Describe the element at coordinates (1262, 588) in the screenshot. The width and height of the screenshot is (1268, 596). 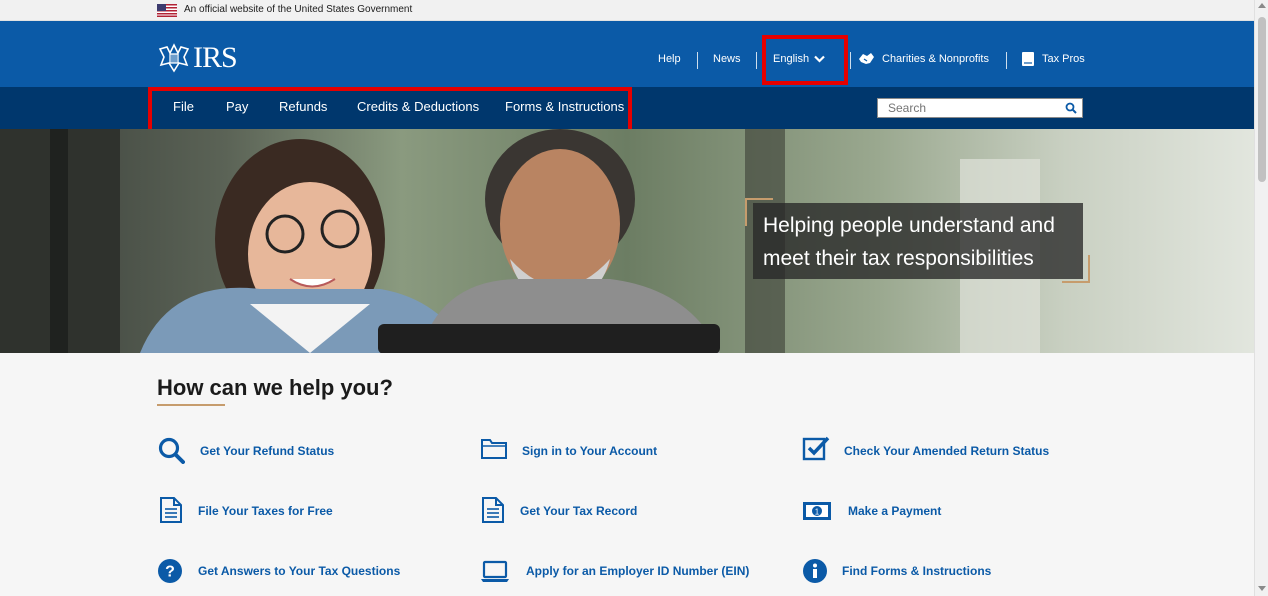
I see `scroll-down-arrow-icon` at that location.